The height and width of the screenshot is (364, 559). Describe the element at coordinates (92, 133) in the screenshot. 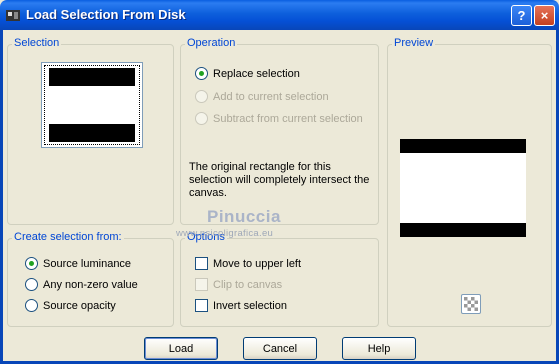

I see `selection-thumb-bottom-bar` at that location.